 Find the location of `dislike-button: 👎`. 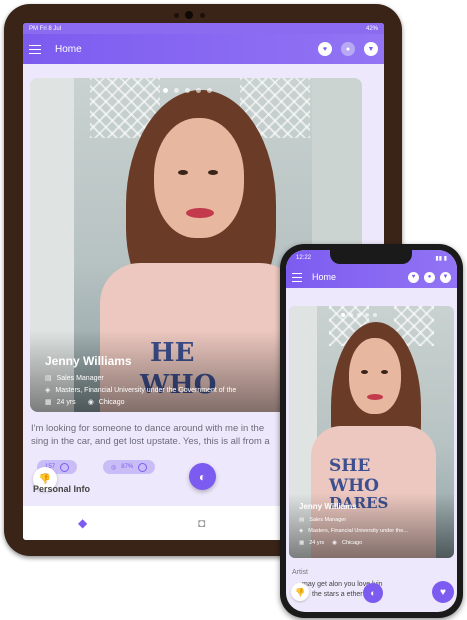

dislike-button: 👎 is located at coordinates (300, 592).